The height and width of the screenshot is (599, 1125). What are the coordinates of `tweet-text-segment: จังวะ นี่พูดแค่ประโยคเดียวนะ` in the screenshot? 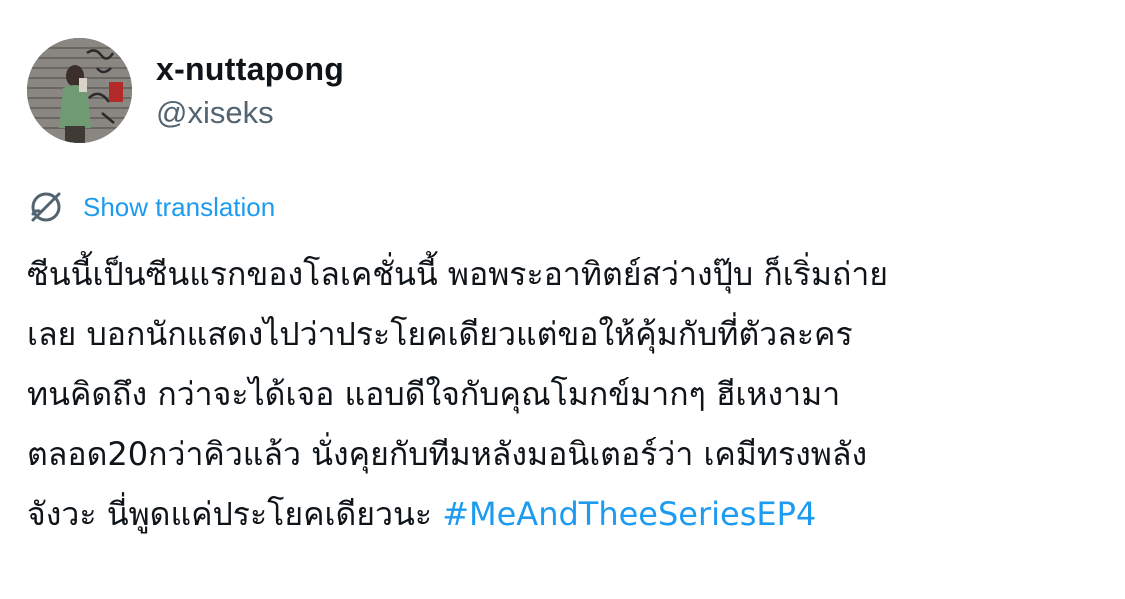 It's located at (235, 514).